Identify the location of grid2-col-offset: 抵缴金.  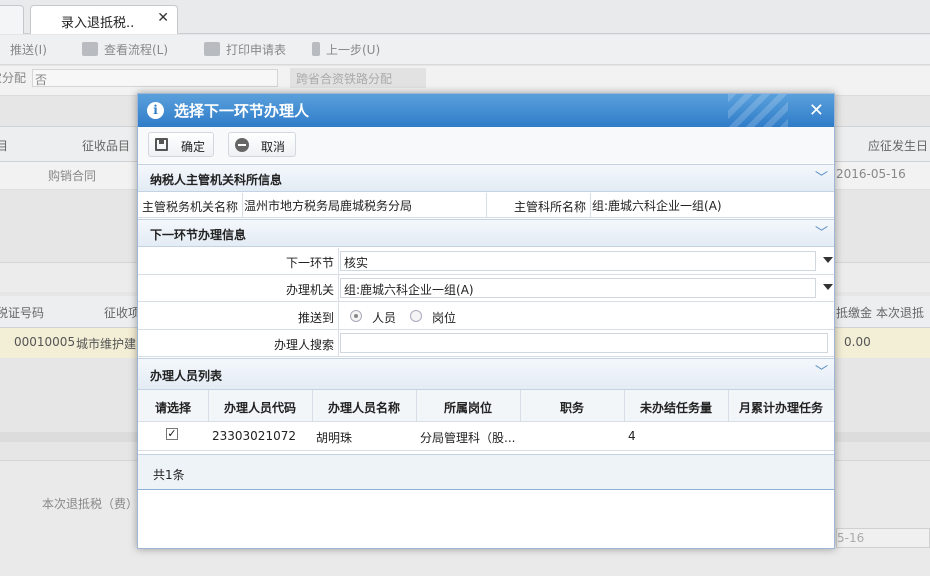
(854, 313).